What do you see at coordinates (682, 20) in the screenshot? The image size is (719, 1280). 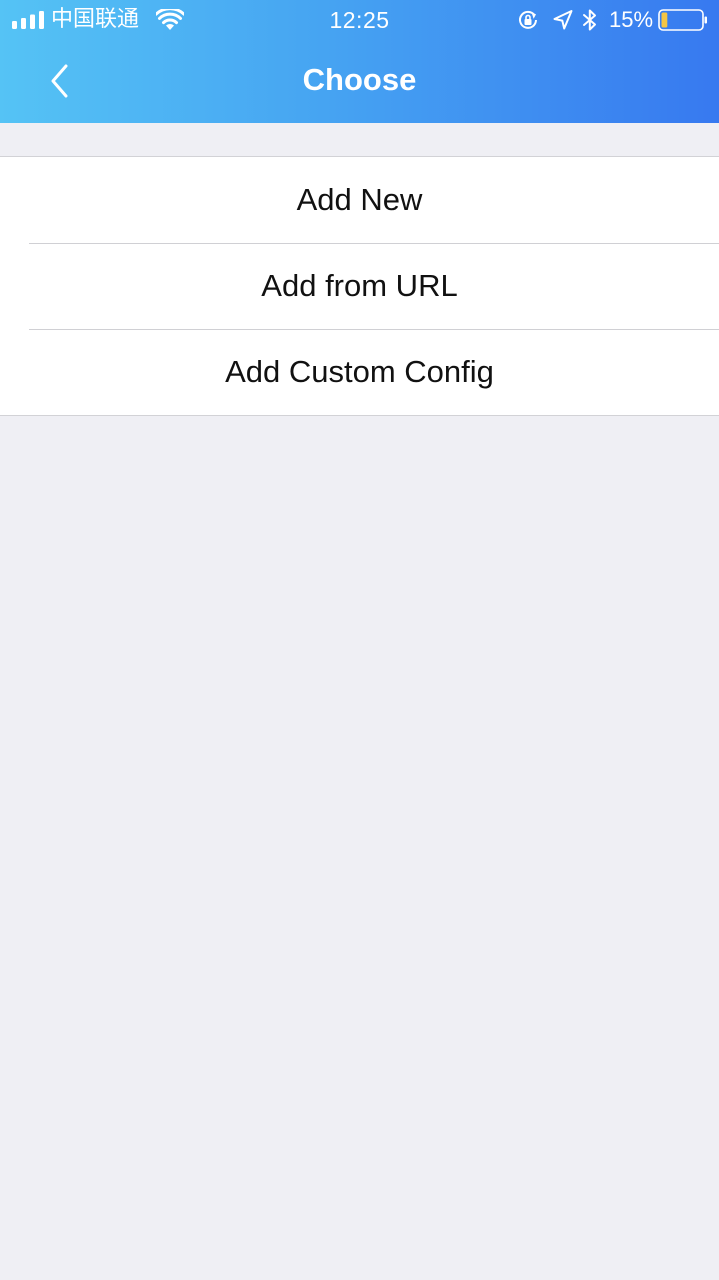 I see `battery-icon` at bounding box center [682, 20].